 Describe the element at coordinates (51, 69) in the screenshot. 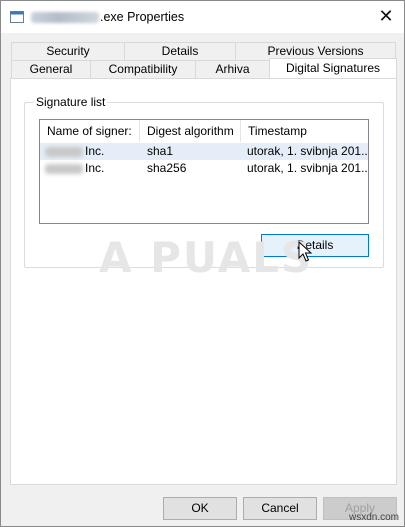

I see `tab-general: General` at that location.